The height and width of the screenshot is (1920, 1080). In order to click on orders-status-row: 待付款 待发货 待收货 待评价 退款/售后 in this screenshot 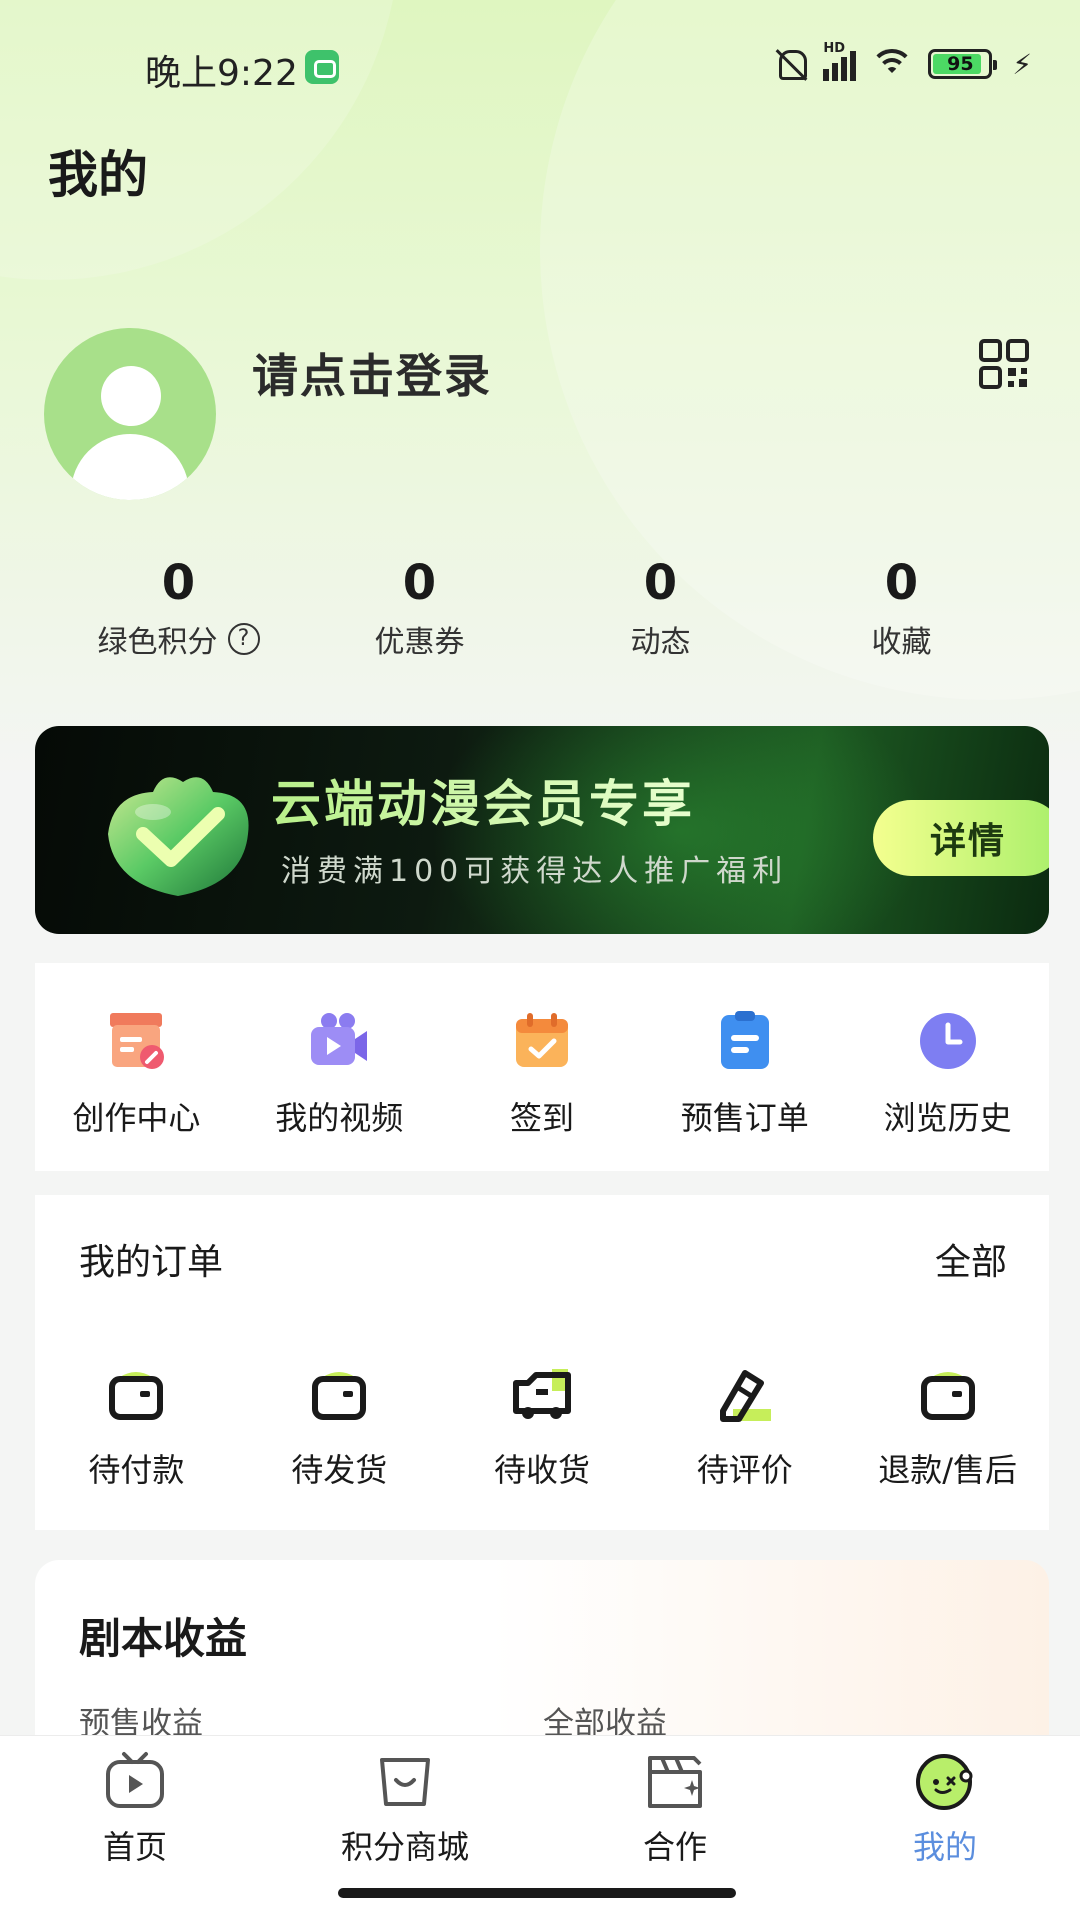, I will do `click(542, 1428)`.